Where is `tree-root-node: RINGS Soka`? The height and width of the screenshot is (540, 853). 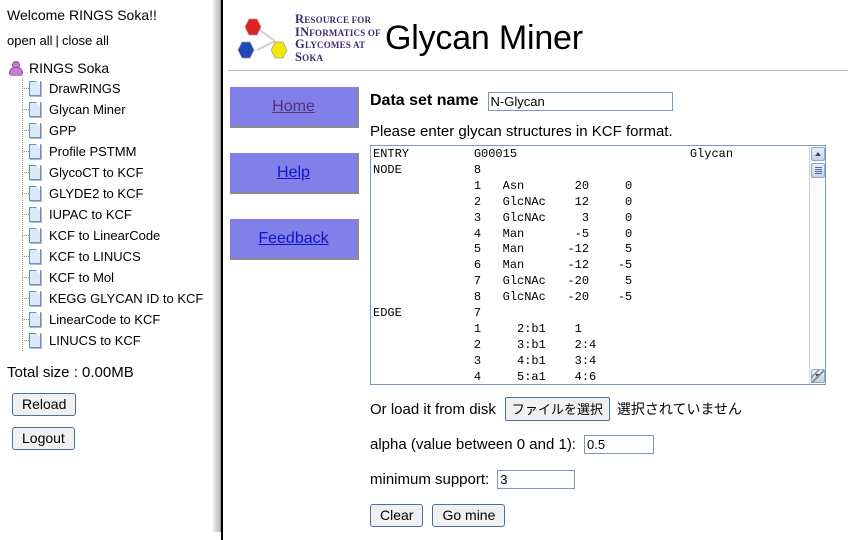 tree-root-node: RINGS Soka is located at coordinates (109, 68).